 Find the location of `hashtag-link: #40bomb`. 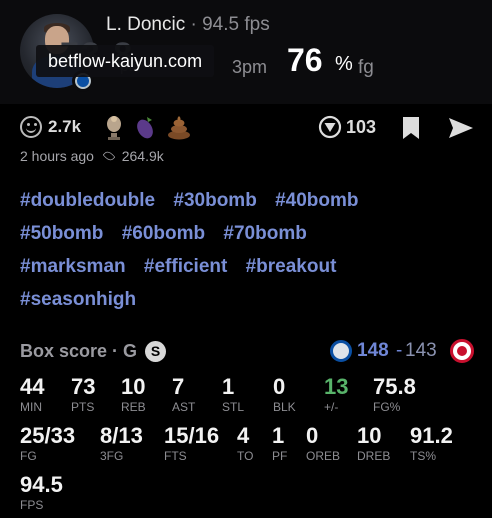

hashtag-link: #40bomb is located at coordinates (316, 200).